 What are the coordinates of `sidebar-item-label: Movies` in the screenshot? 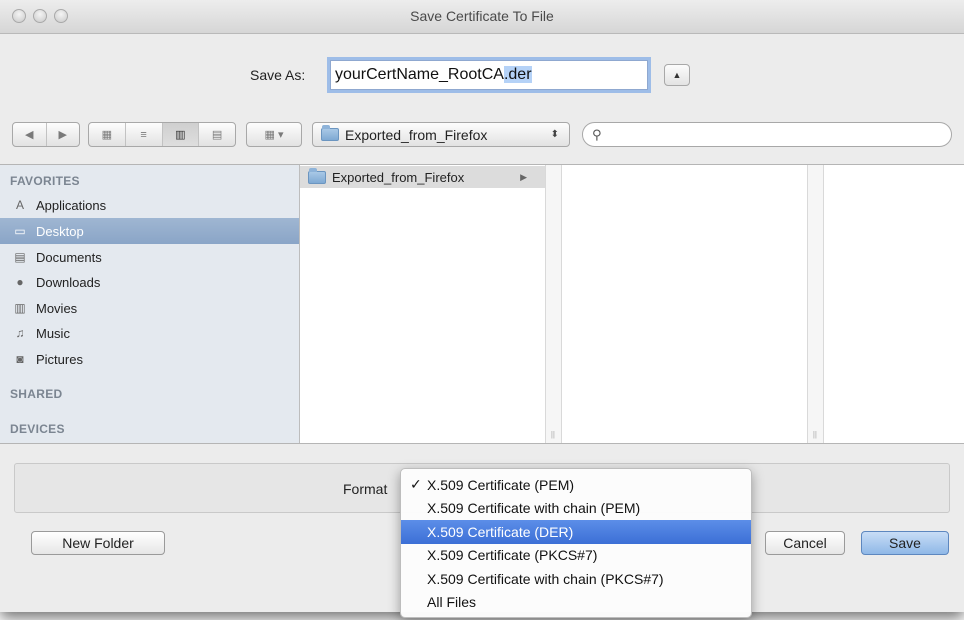 It's located at (57, 308).